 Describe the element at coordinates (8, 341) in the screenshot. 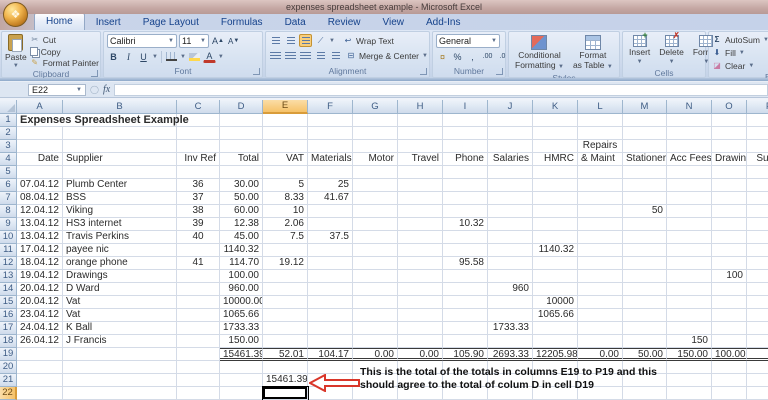

I see `row-header-18: 18` at that location.